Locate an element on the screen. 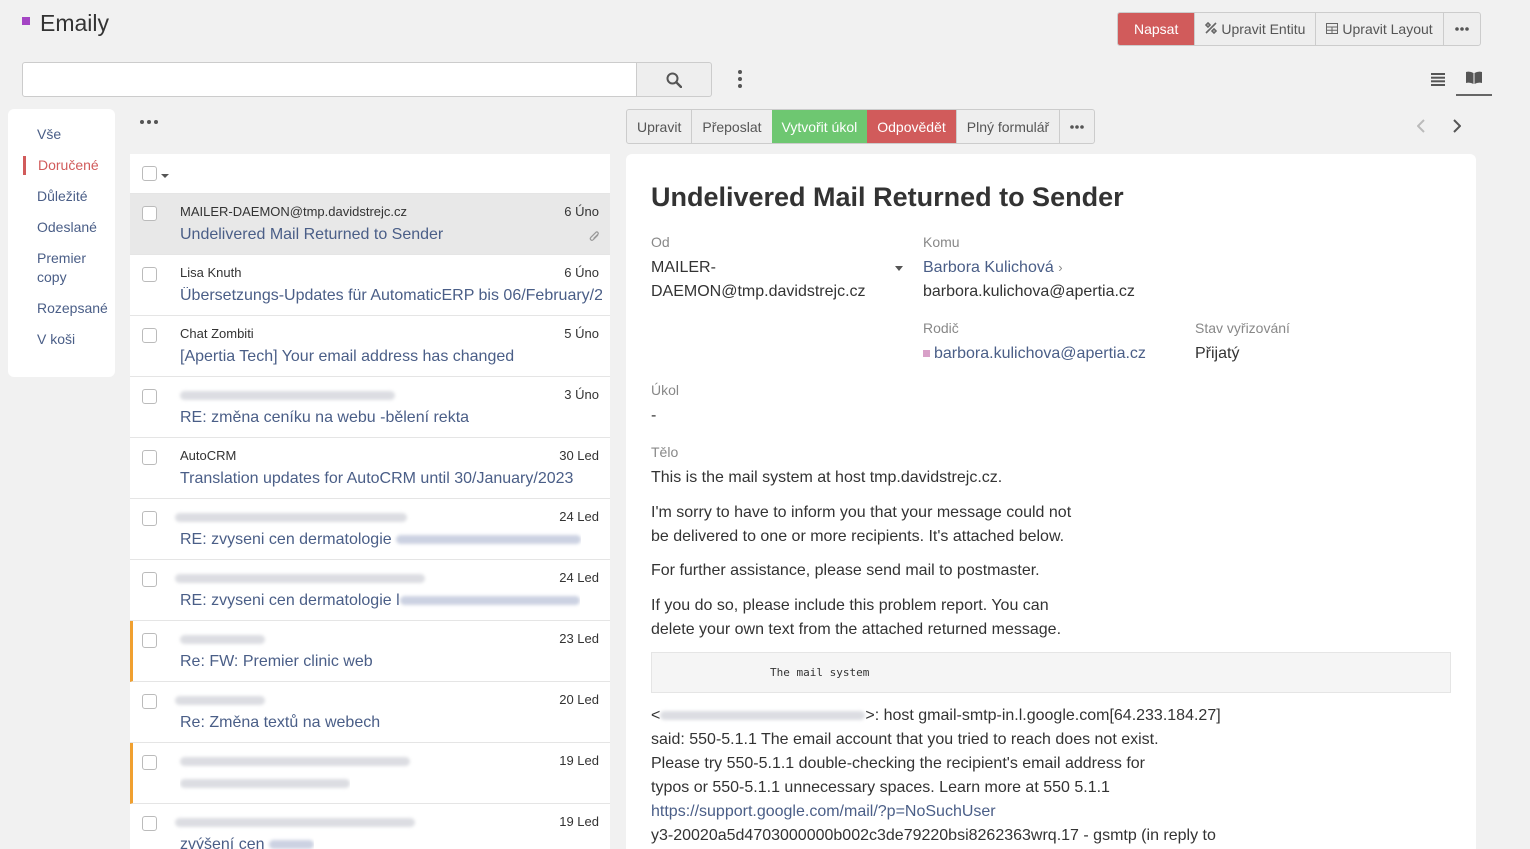 This screenshot has height=849, width=1530. email-row: 20 Led Re: Změna textů na webech is located at coordinates (370, 712).